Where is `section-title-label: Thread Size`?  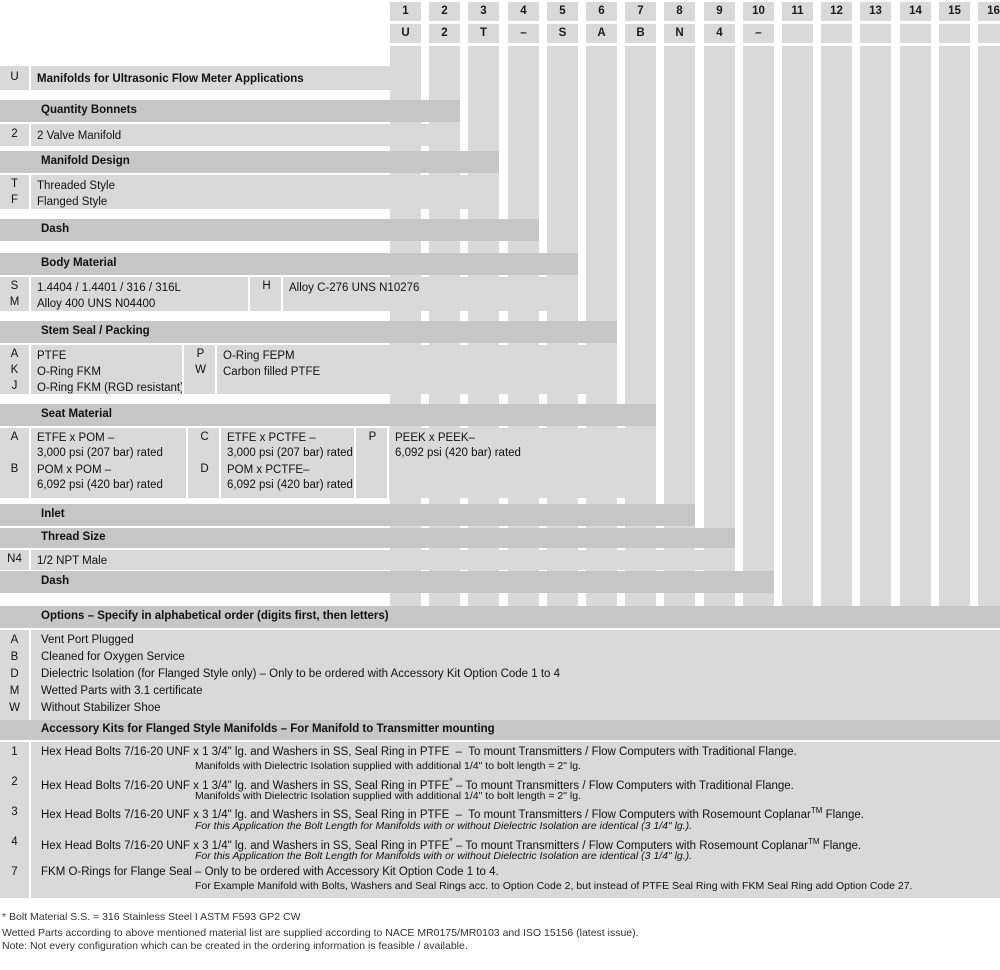 section-title-label: Thread Size is located at coordinates (73, 537).